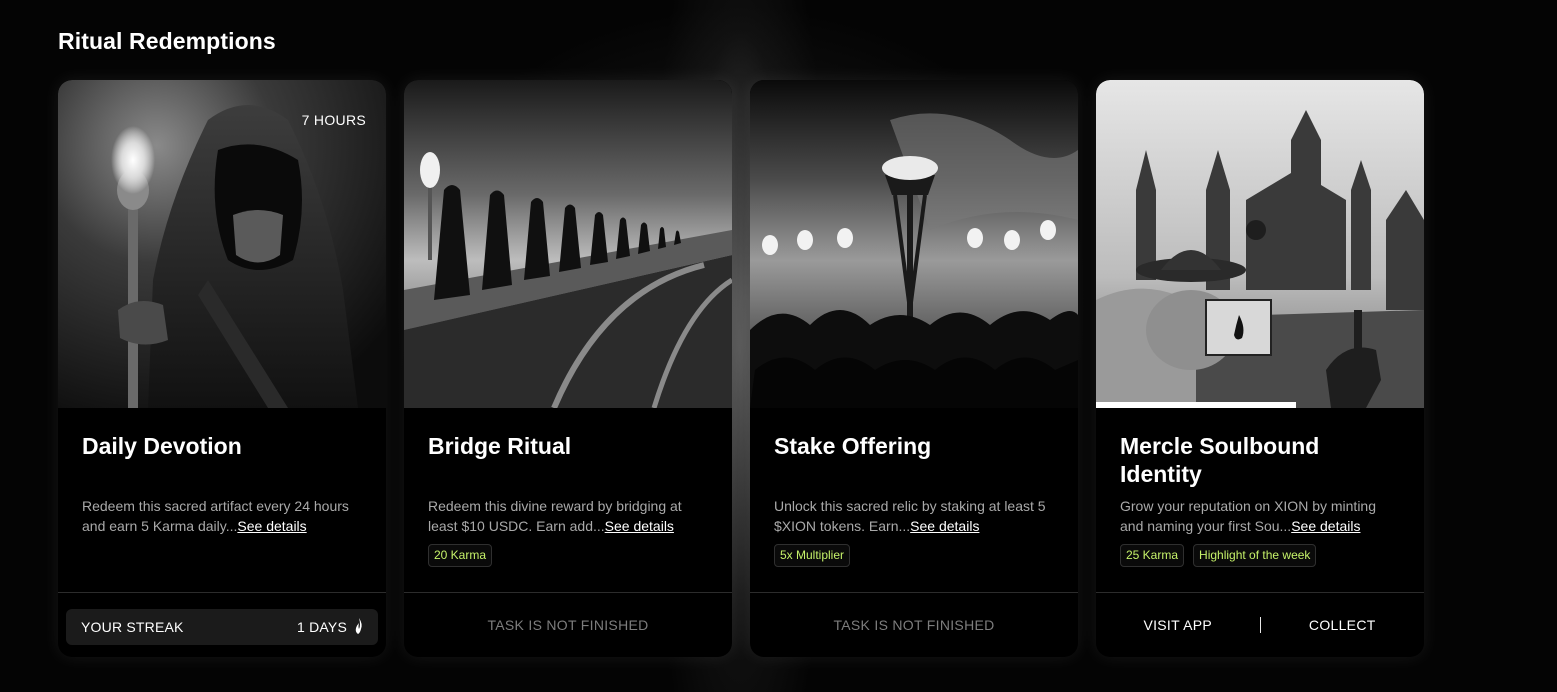 This screenshot has width=1557, height=692. Describe the element at coordinates (162, 446) in the screenshot. I see `card-title: Daily Devotion` at that location.